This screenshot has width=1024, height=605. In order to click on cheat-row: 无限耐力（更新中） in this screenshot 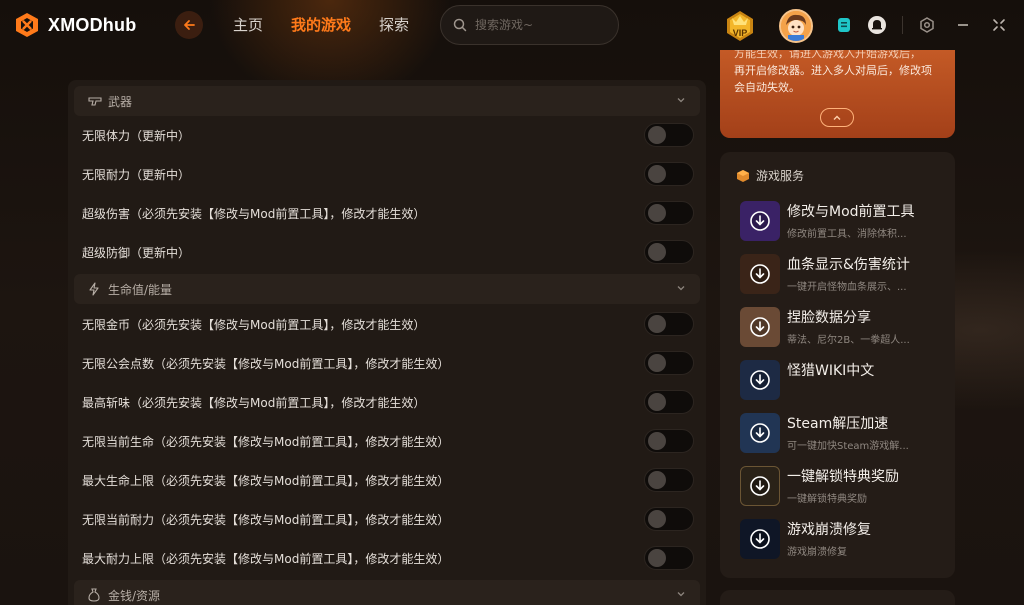, I will do `click(388, 174)`.